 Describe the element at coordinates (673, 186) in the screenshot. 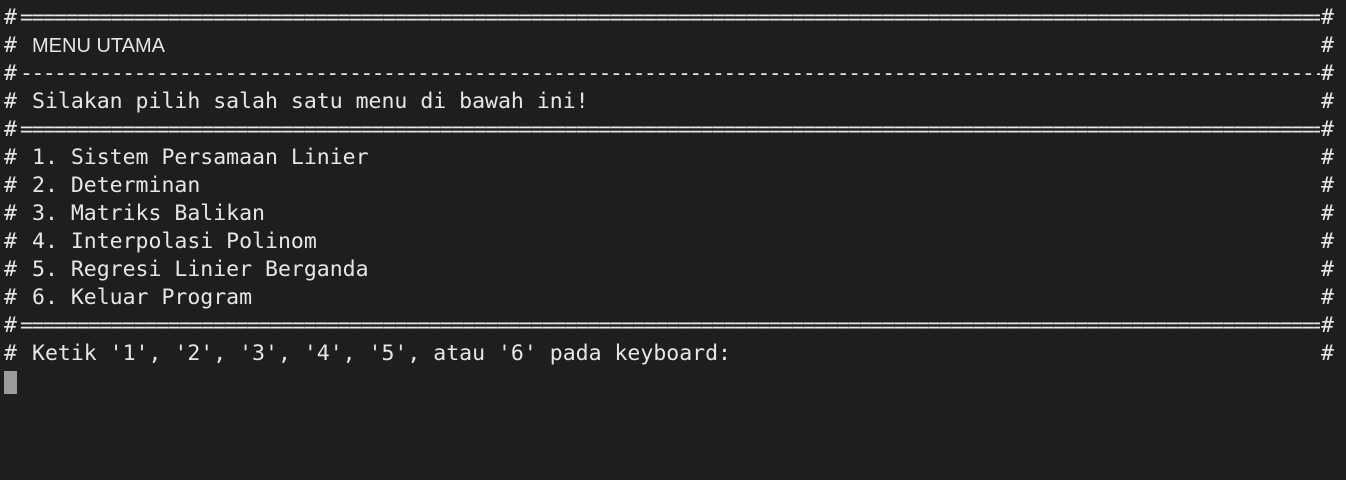

I see `menu-item-2: # 2. Determinan #` at that location.